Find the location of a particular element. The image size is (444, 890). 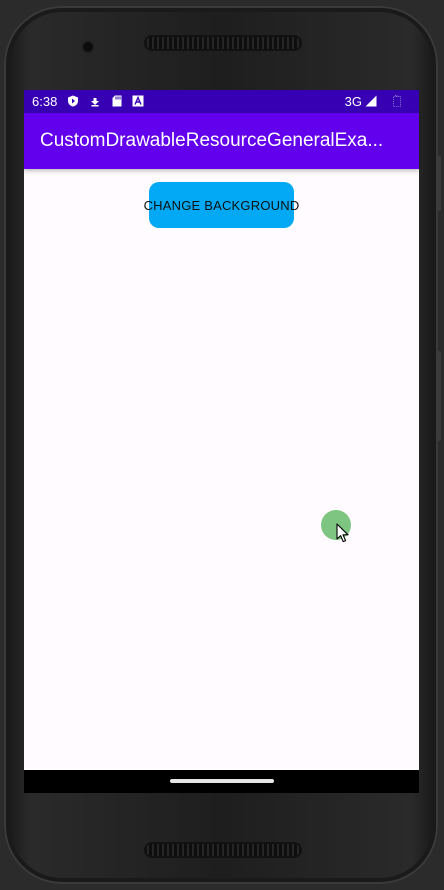

pointer-cursor-icon is located at coordinates (342, 533).